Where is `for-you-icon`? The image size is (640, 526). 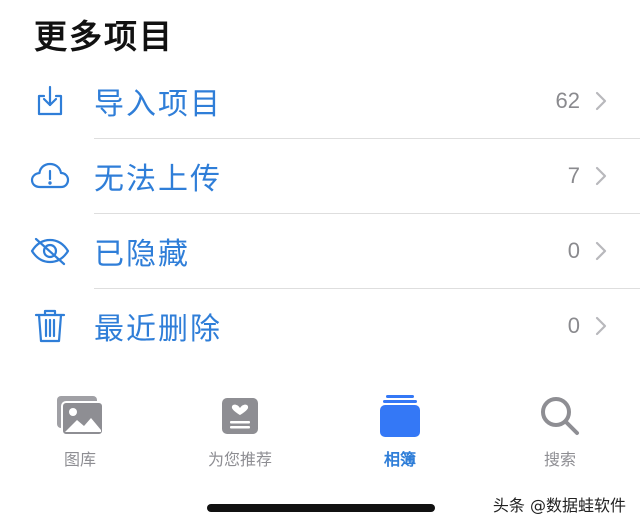
for-you-icon is located at coordinates (240, 416).